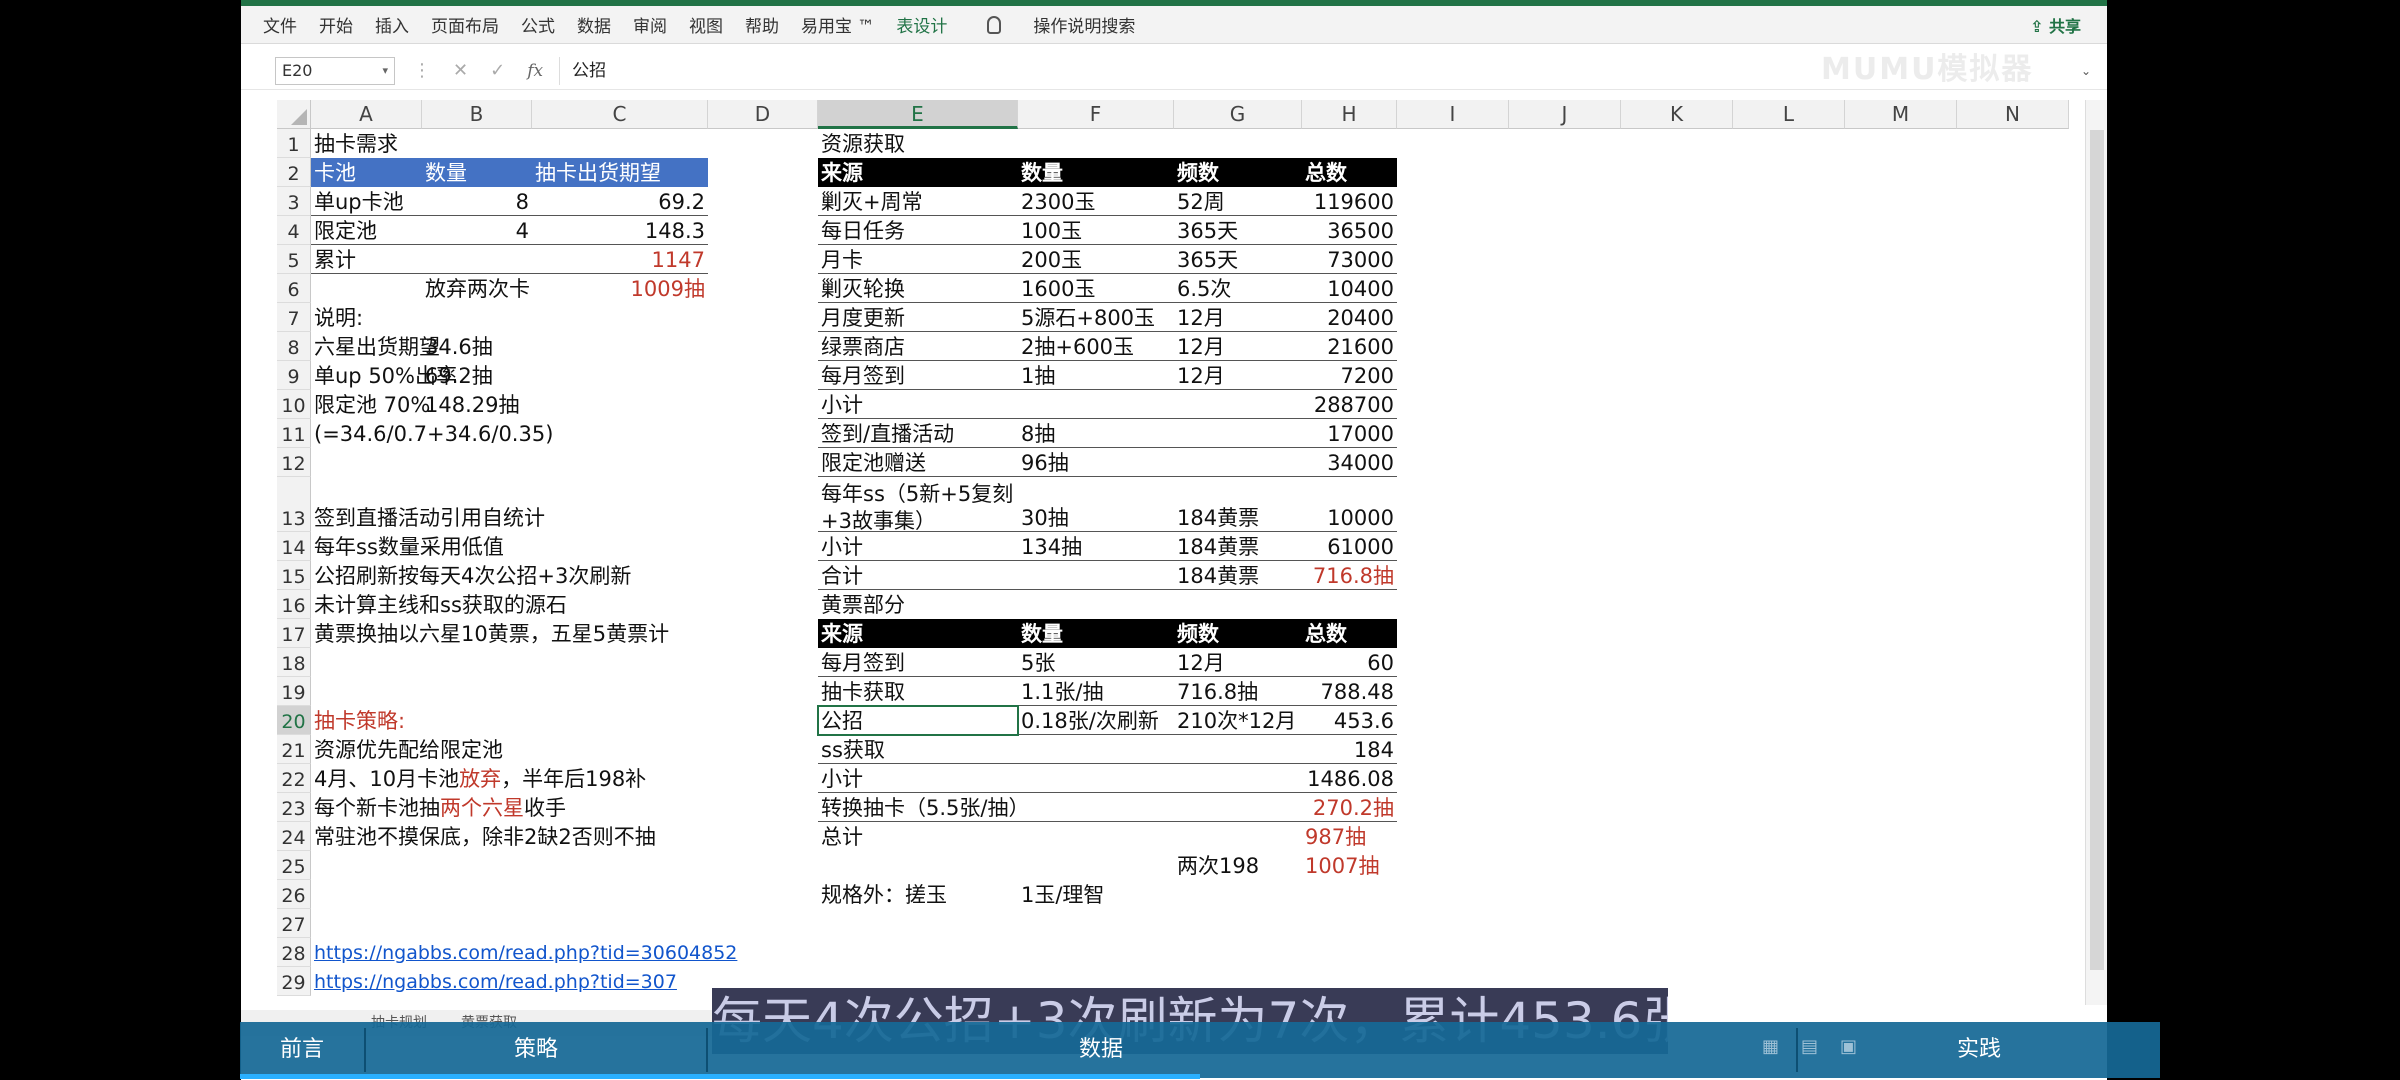 This screenshot has height=1080, width=2400. What do you see at coordinates (294, 836) in the screenshot?
I see `row-header-24: 24` at bounding box center [294, 836].